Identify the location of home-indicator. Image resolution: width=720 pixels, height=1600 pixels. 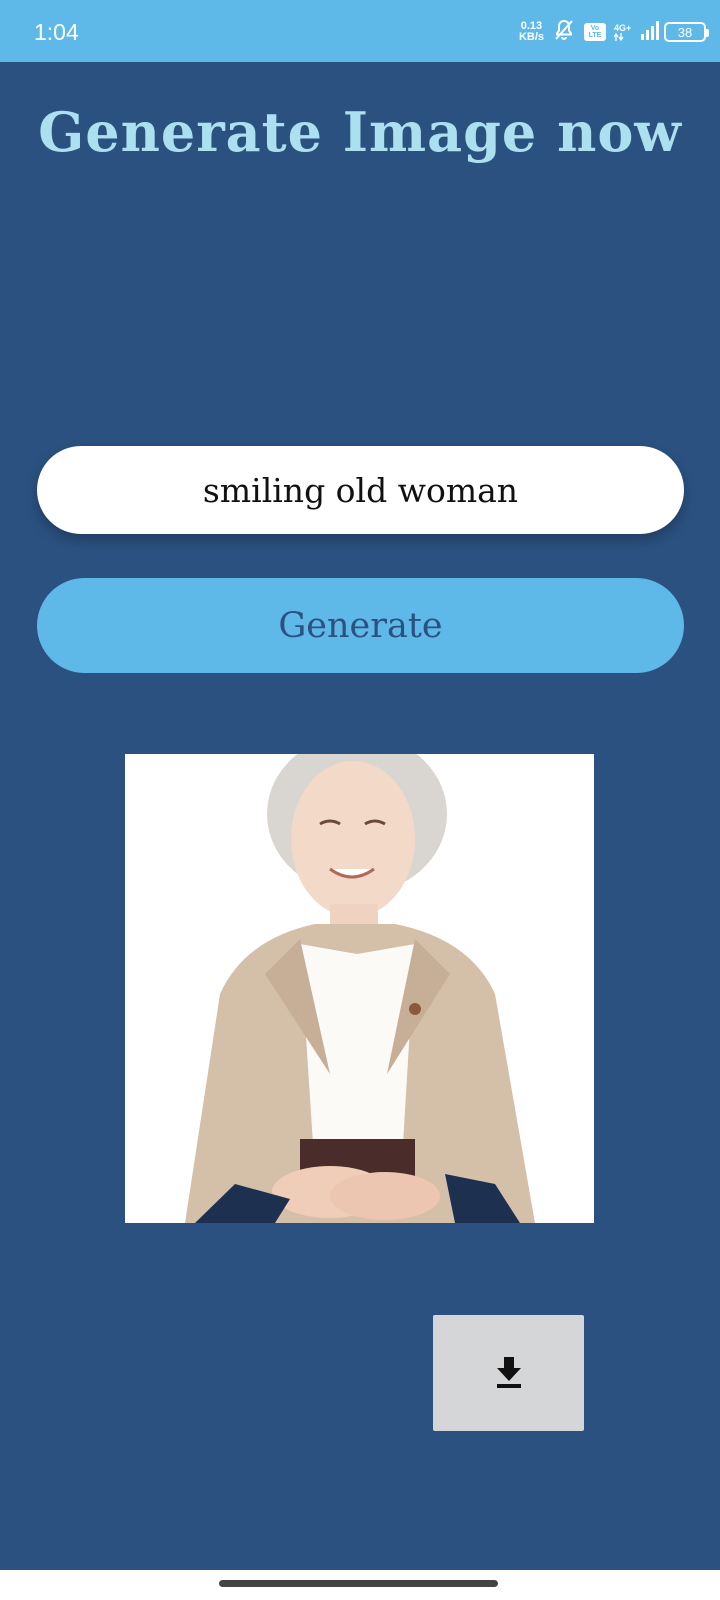
(358, 1583).